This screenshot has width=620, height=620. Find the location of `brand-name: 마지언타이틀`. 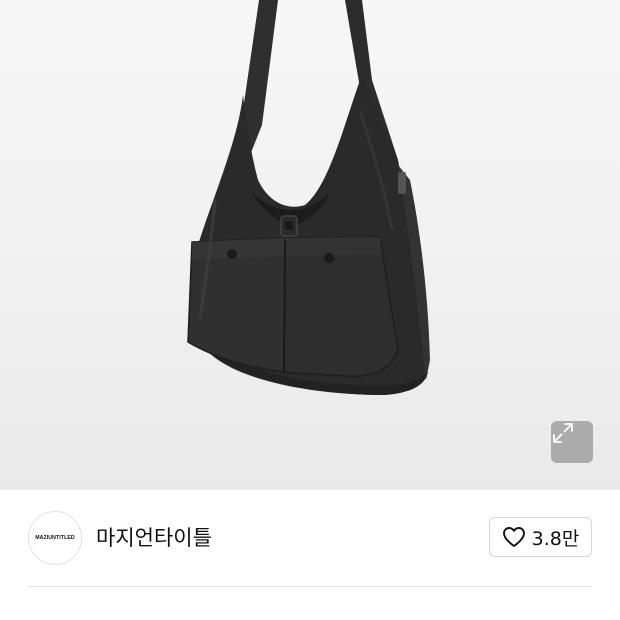

brand-name: 마지언타이틀 is located at coordinates (154, 537).